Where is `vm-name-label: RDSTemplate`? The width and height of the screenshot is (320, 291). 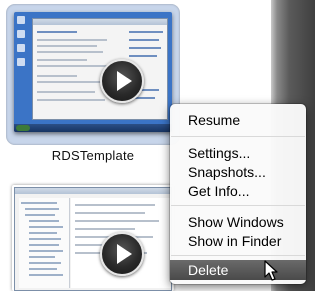 vm-name-label: RDSTemplate is located at coordinates (93, 155).